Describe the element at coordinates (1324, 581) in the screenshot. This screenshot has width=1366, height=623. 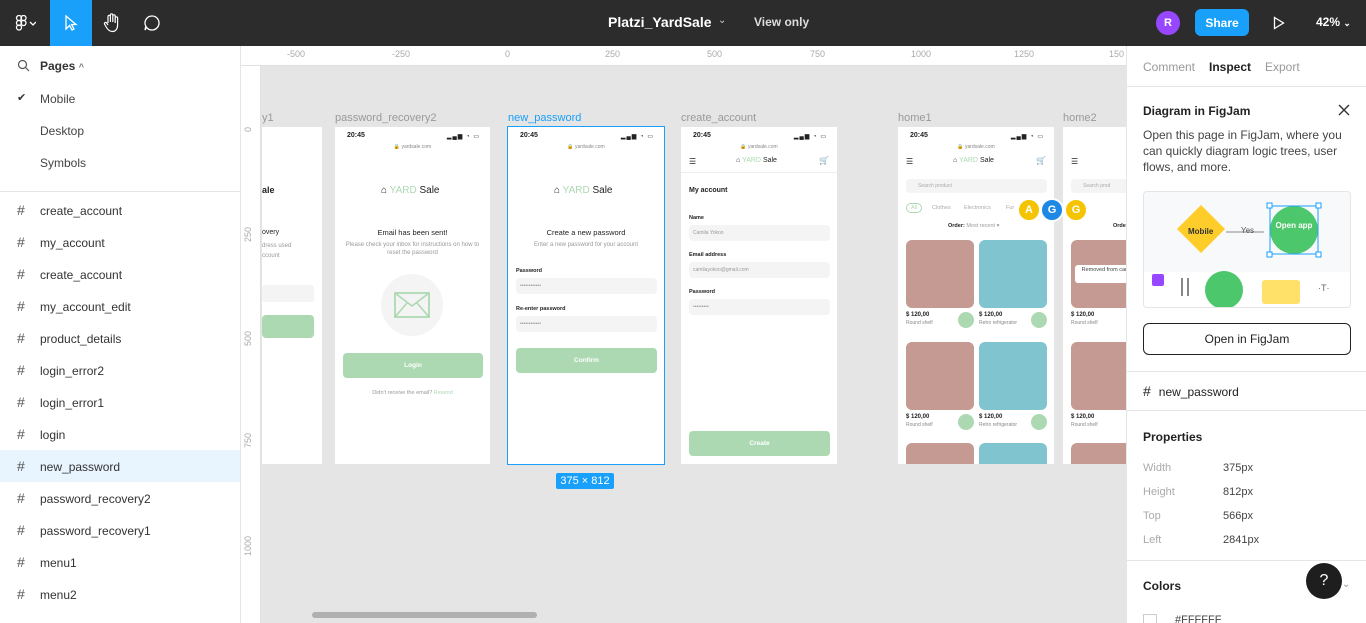
I see `help-button: ?` at that location.